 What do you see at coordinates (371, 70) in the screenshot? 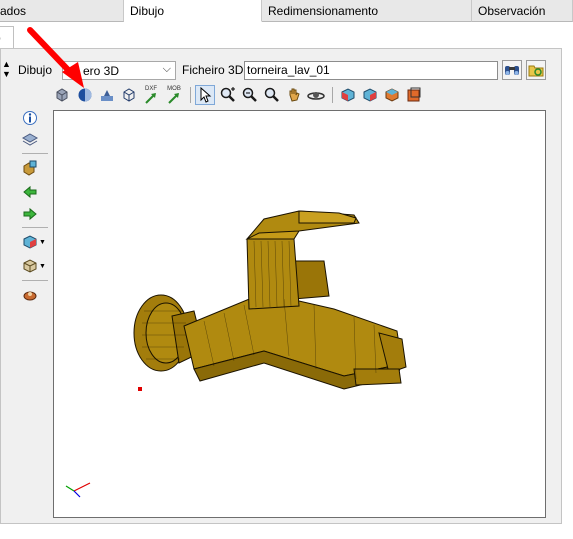
I see `ficheiro-3d-field: torneira_lav_01` at bounding box center [371, 70].